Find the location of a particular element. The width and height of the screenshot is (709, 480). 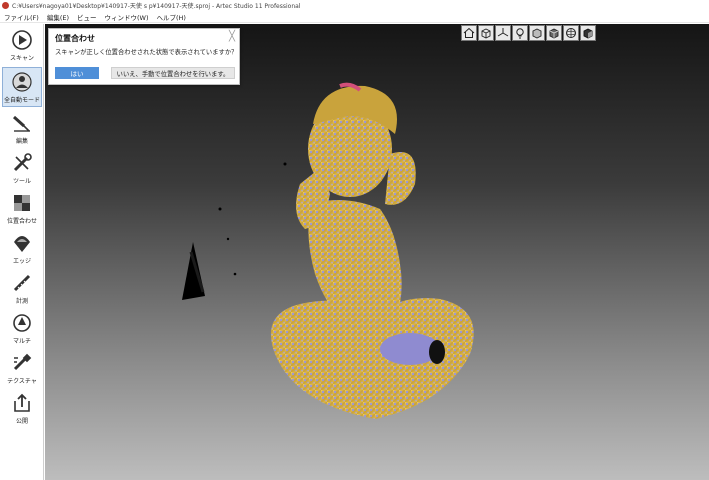

tools-icon is located at coordinates (22, 162).